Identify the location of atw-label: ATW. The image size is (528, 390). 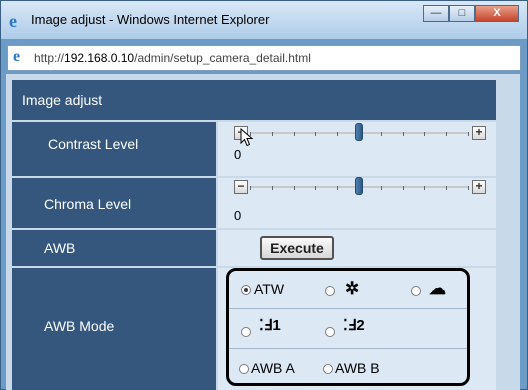
(269, 289).